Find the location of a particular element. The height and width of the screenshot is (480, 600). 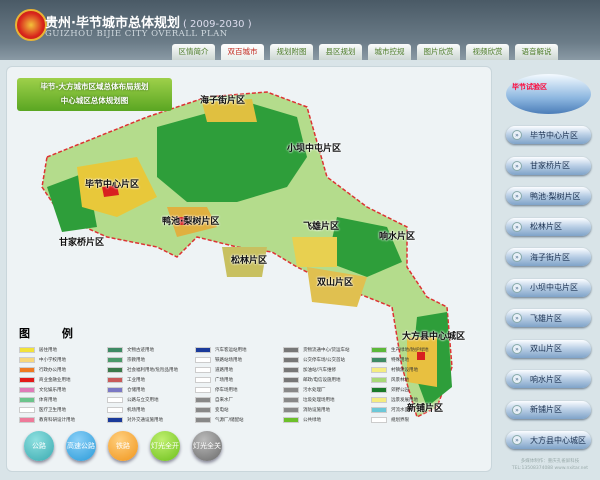

lights-on-button: 灯光全开 is located at coordinates (165, 446).